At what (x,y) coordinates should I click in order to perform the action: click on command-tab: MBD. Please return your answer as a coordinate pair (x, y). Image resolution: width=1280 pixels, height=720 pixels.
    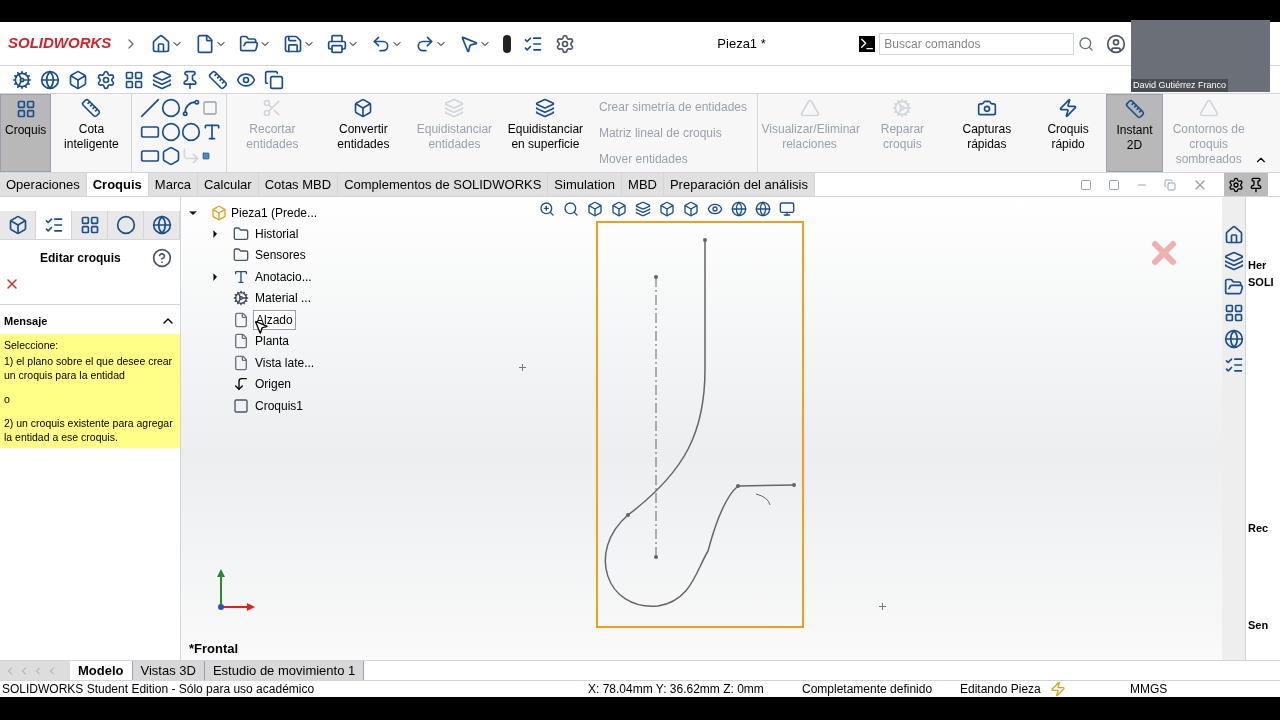
    Looking at the image, I should click on (643, 184).